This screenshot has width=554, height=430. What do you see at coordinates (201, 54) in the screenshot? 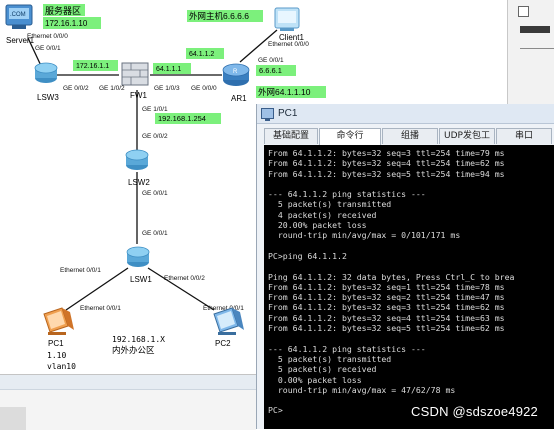
I see `ar-peer-ip-label: 64.1.1.2` at bounding box center [201, 54].